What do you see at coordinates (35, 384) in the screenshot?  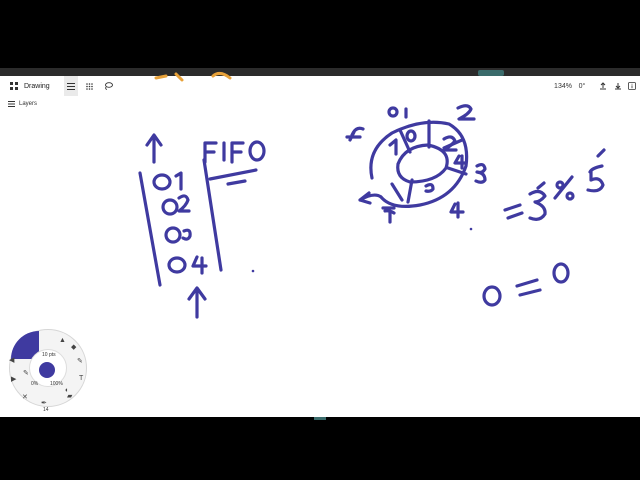 I see `opacity-min-label: 0%` at bounding box center [35, 384].